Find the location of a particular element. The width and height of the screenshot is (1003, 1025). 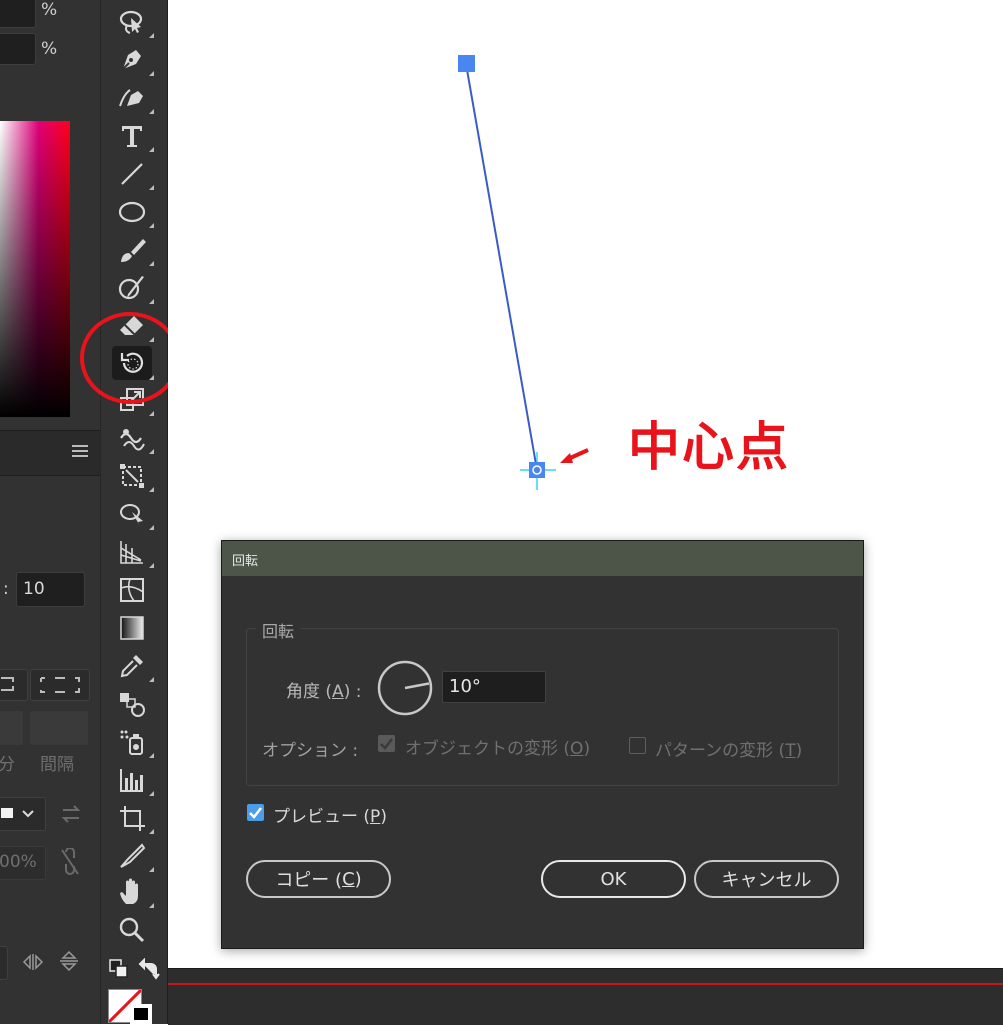

color-picker-field is located at coordinates (35, 269).